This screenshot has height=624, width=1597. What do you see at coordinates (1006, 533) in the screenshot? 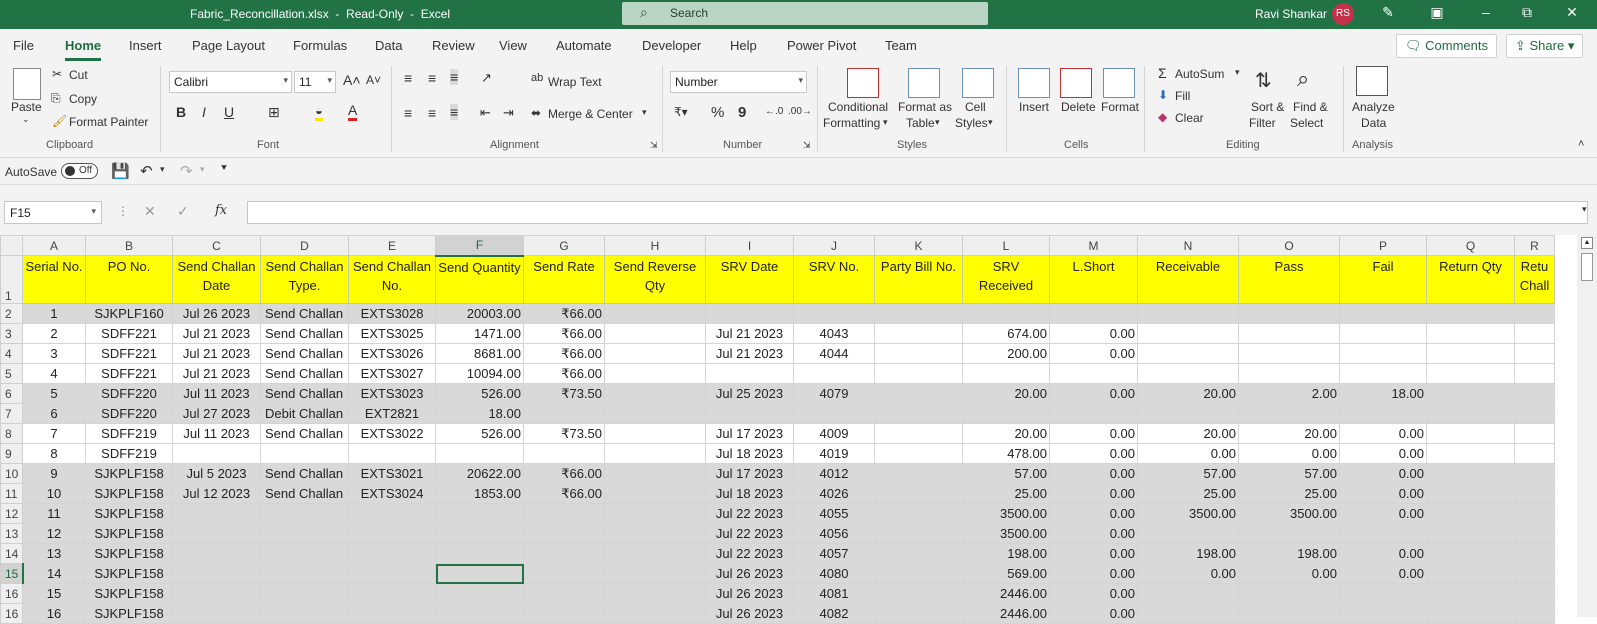
I see `table-cell: 3500.00` at bounding box center [1006, 533].